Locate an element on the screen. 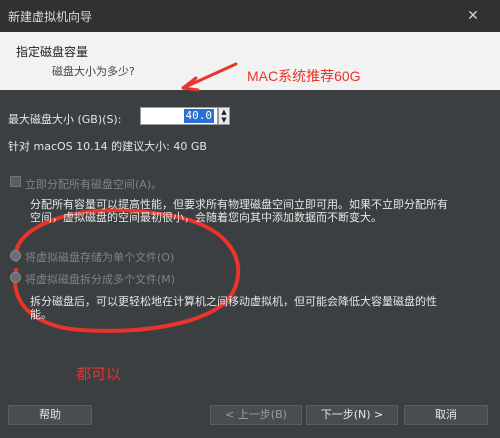  annotation-recommend: MAC系统推荐60G is located at coordinates (304, 76).